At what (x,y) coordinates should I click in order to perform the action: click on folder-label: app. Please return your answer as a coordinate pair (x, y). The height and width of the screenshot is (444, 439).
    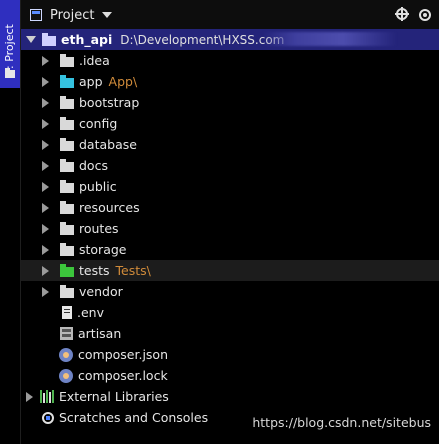
    Looking at the image, I should click on (91, 81).